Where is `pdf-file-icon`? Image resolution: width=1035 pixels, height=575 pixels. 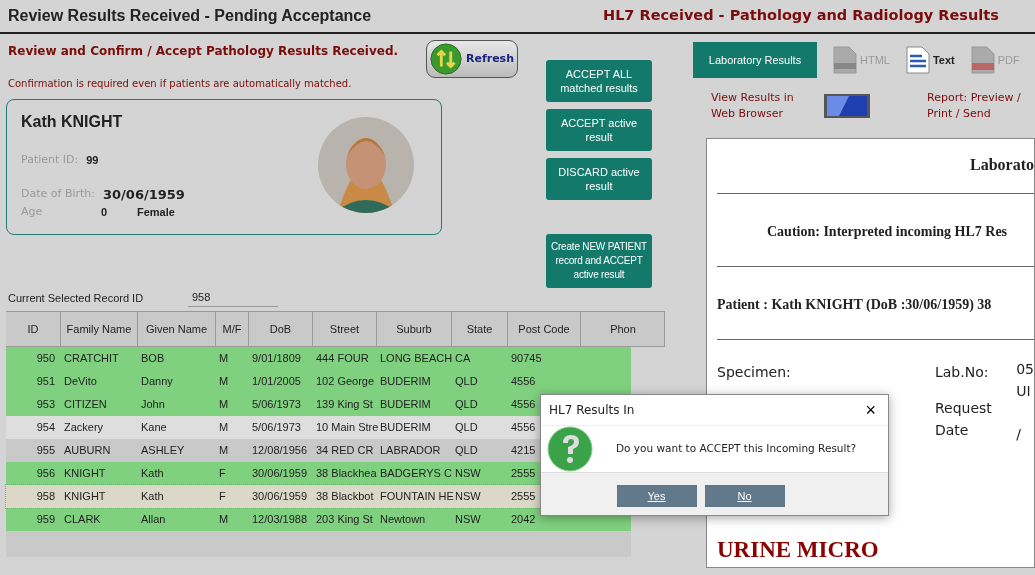 pdf-file-icon is located at coordinates (982, 60).